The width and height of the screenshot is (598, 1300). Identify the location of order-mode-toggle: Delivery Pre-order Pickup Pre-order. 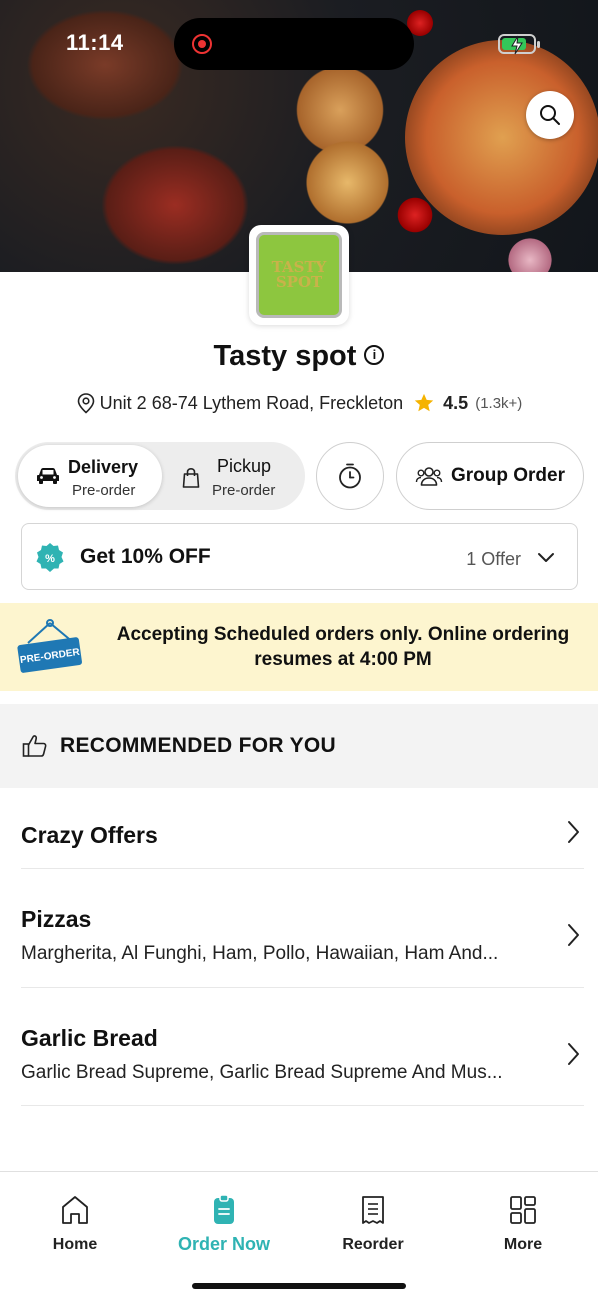
(160, 476).